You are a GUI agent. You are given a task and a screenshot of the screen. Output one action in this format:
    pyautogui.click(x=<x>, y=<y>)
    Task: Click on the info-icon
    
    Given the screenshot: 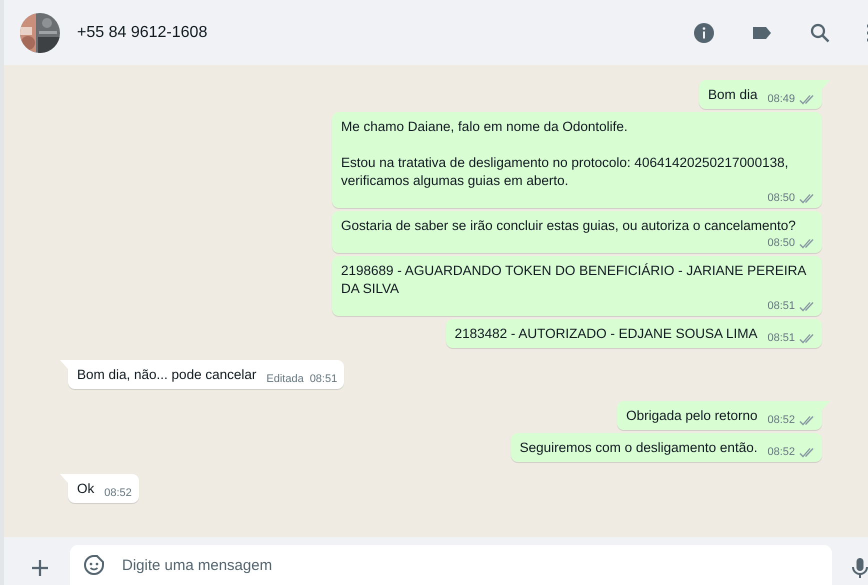 What is the action you would take?
    pyautogui.click(x=704, y=32)
    